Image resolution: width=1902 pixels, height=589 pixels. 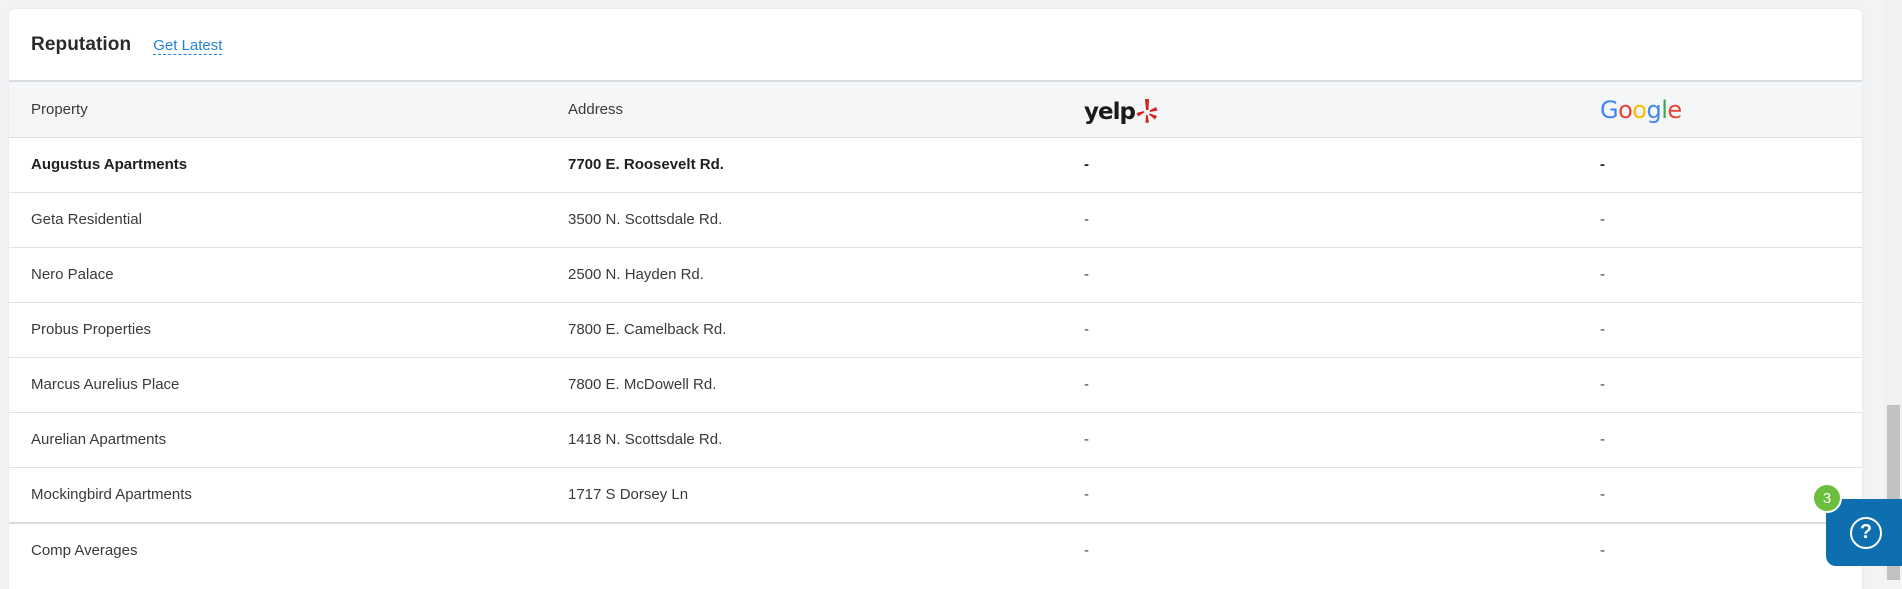 I want to click on cell-property: Probus Properties, so click(x=277, y=330).